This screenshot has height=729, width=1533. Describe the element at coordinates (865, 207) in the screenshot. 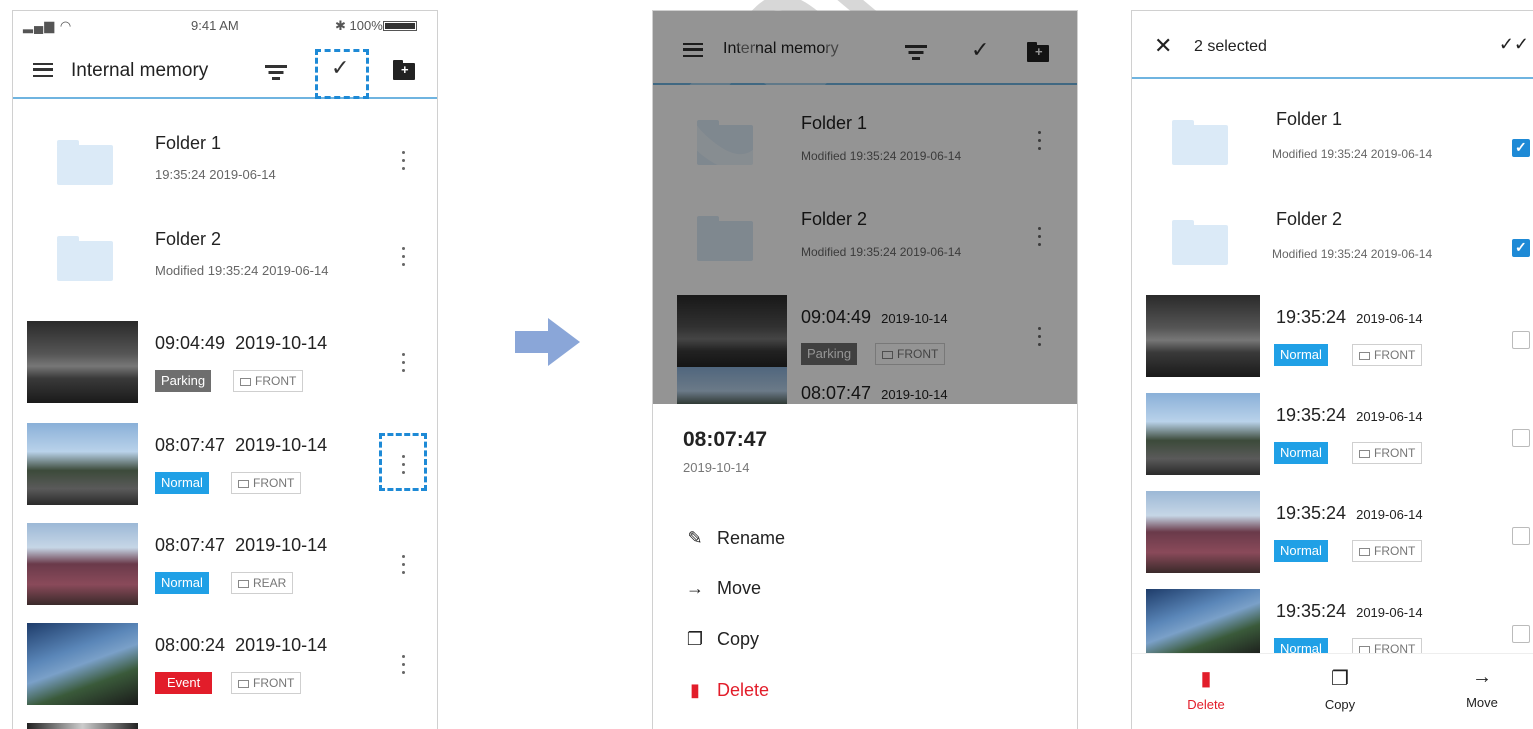

I see `dim-overlay` at that location.